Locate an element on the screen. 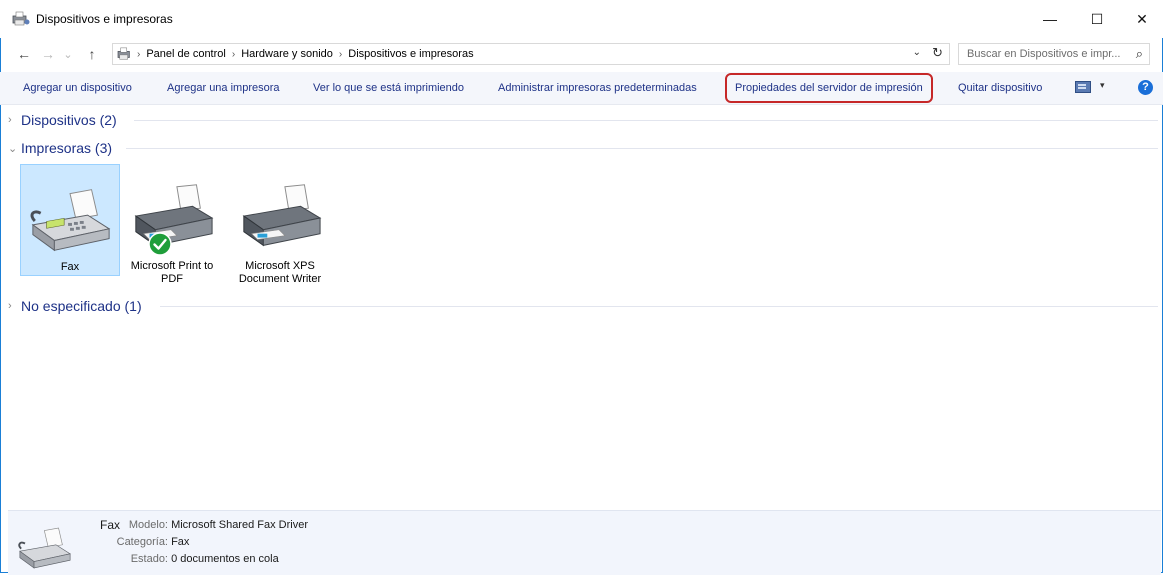  window-title: Dispositivos e impresoras is located at coordinates (104, 19).